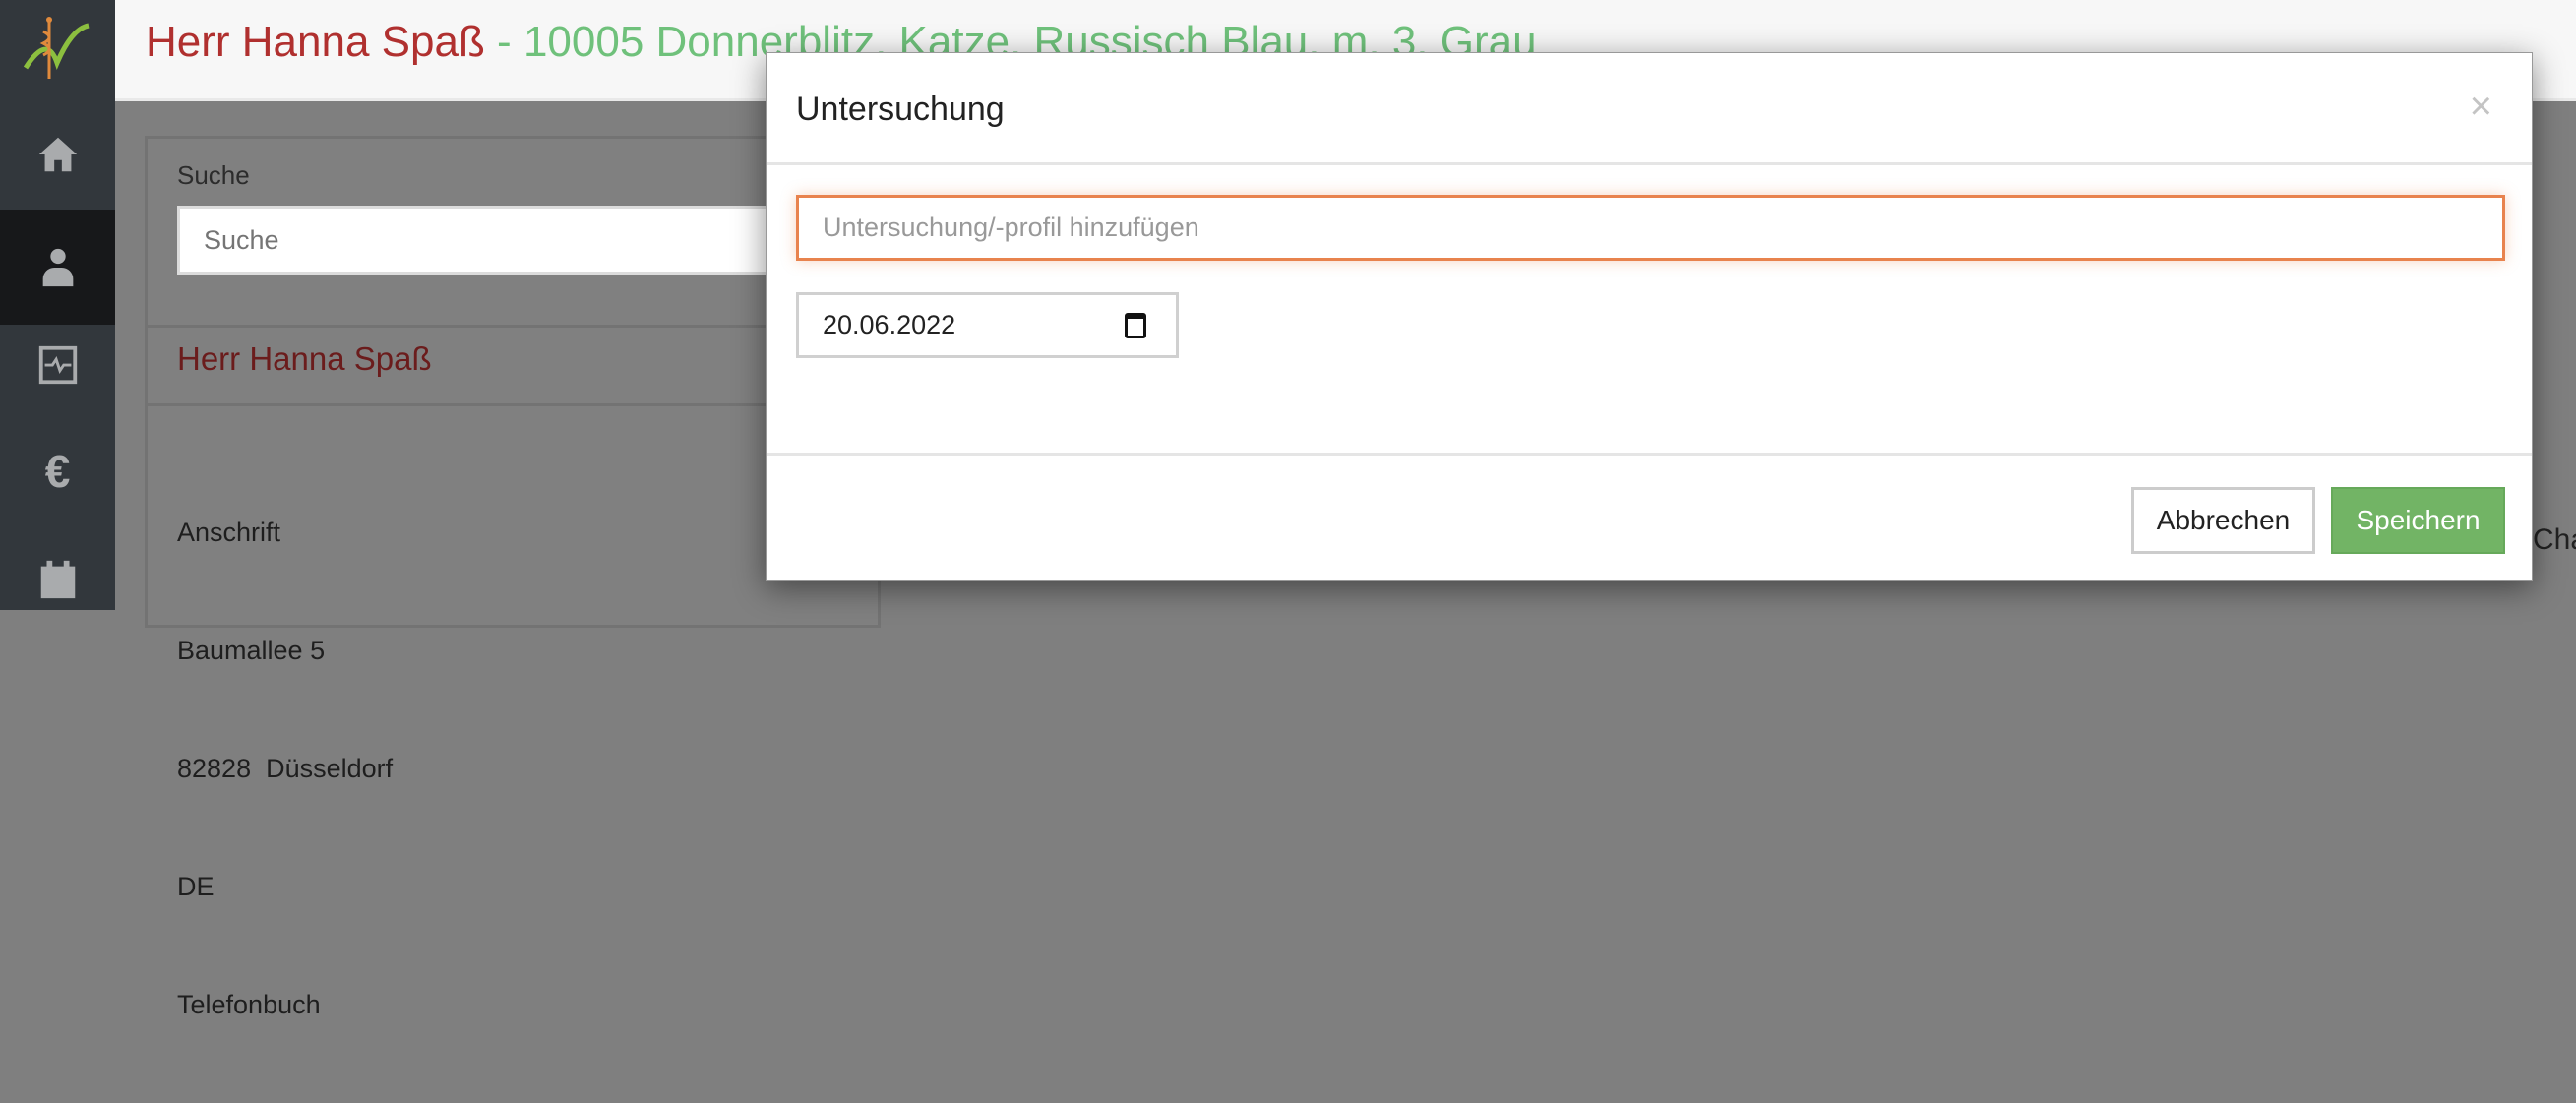 The image size is (2576, 1103). I want to click on home-icon, so click(57, 154).